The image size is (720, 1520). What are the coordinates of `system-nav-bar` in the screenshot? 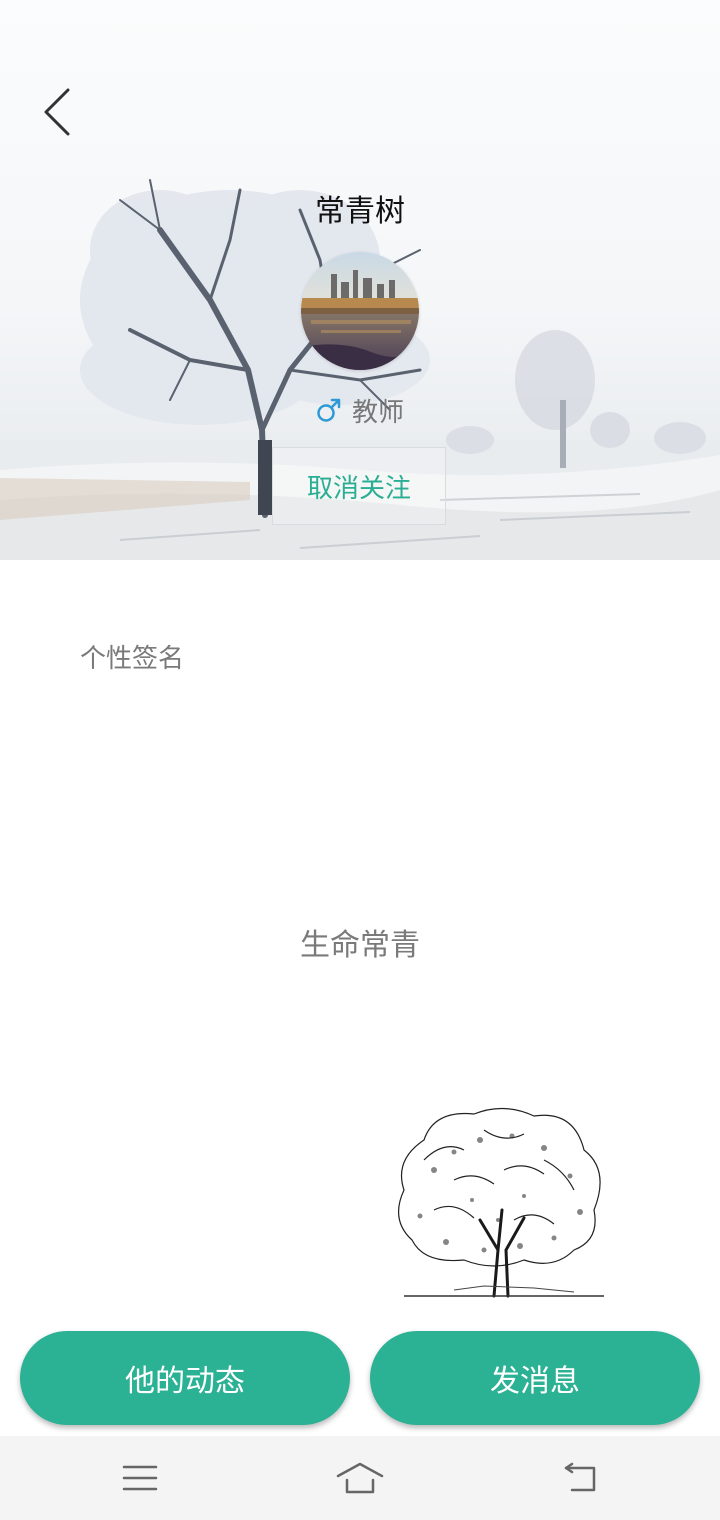 It's located at (360, 1478).